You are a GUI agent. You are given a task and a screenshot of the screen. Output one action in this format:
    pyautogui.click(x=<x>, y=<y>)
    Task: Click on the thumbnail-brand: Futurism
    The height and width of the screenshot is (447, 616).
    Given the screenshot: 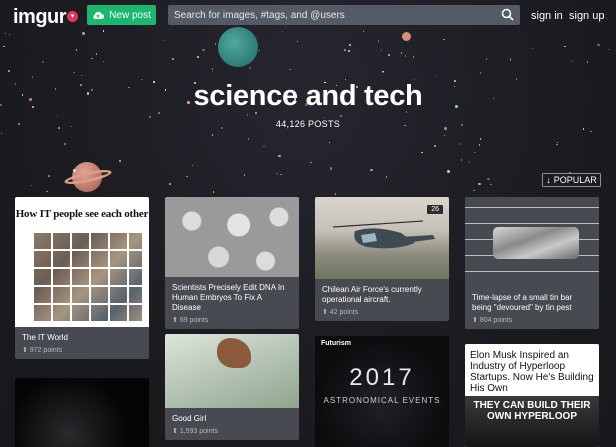 What is the action you would take?
    pyautogui.click(x=336, y=343)
    